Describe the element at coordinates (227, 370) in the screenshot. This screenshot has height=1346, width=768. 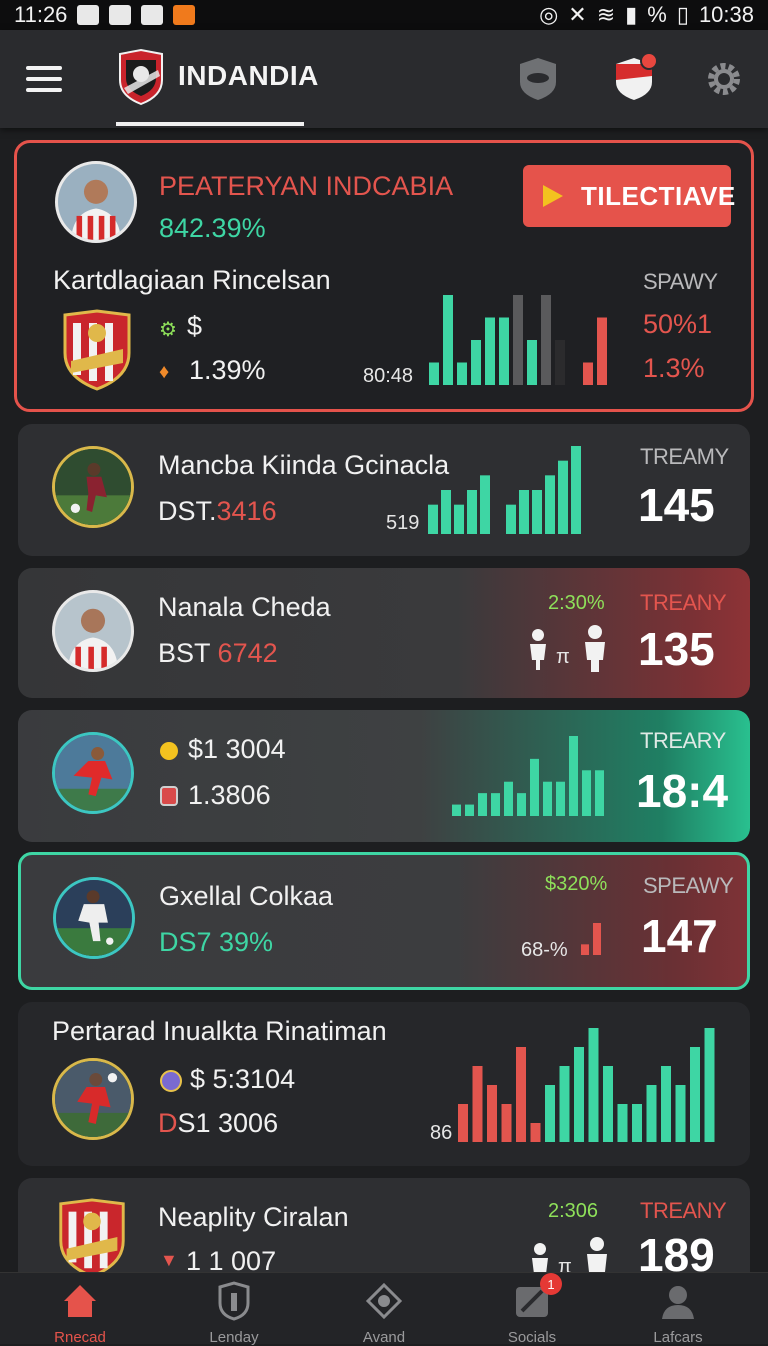
I see `featured-stat-2: 1.39%` at that location.